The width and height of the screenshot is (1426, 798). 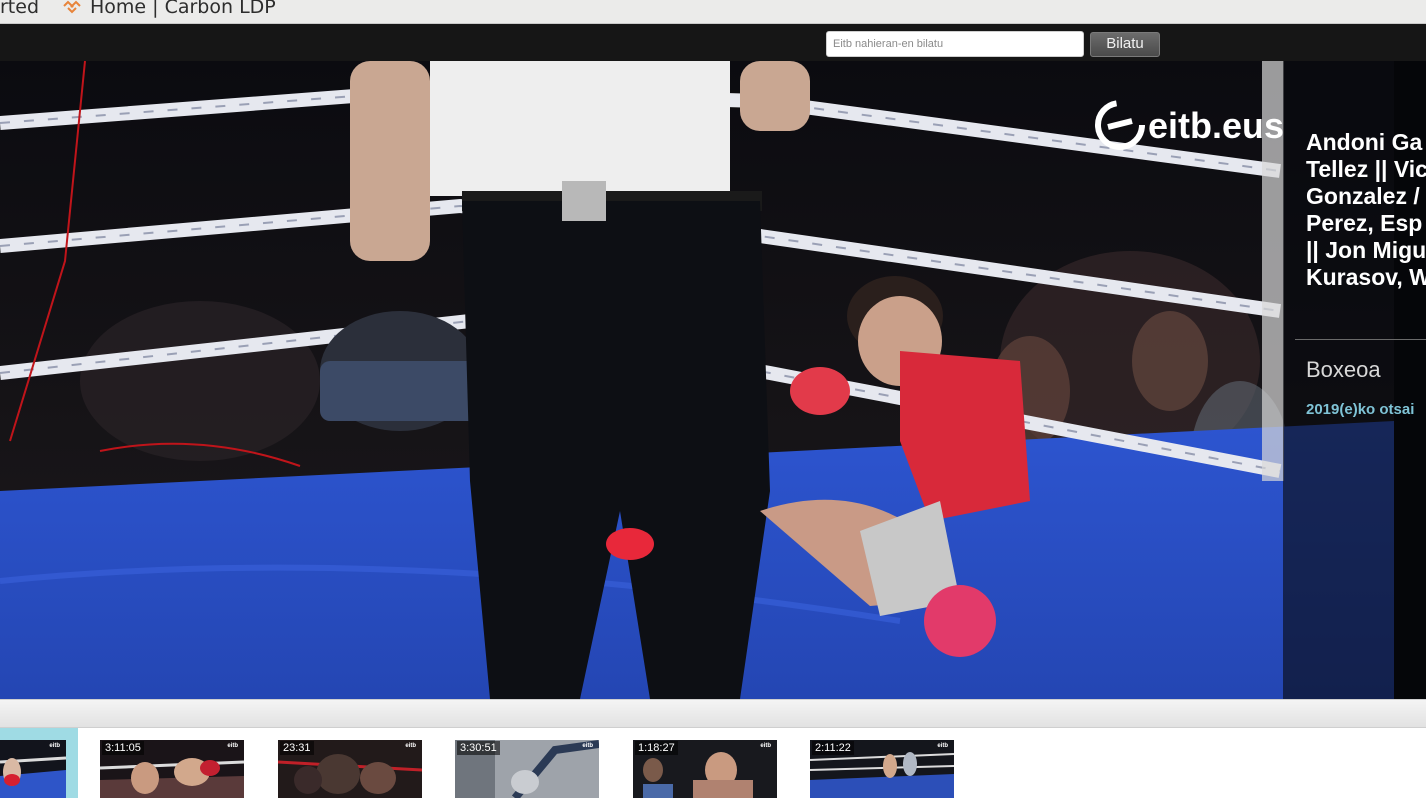 I want to click on bookmark-item-partial: rted, so click(x=19, y=9).